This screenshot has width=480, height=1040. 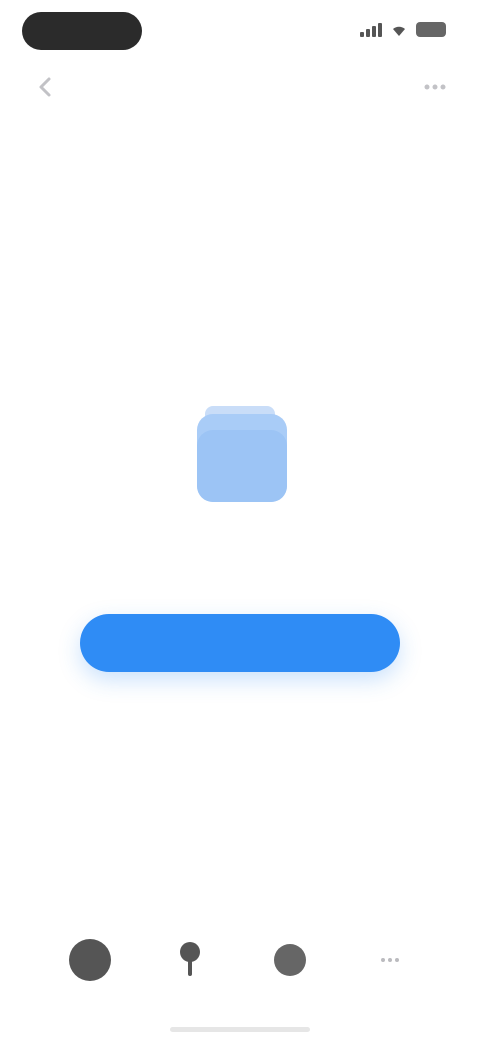 I want to click on tab-more, so click(x=390, y=960).